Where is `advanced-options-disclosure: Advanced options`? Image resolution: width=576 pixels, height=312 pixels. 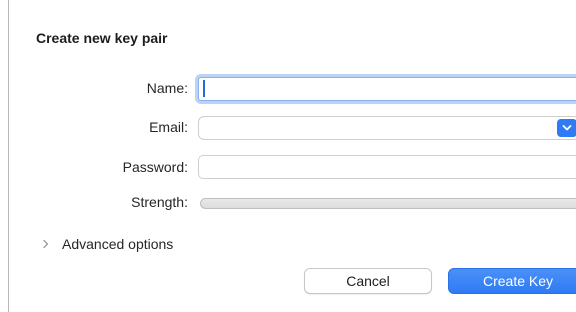
advanced-options-disclosure: Advanced options is located at coordinates (106, 244).